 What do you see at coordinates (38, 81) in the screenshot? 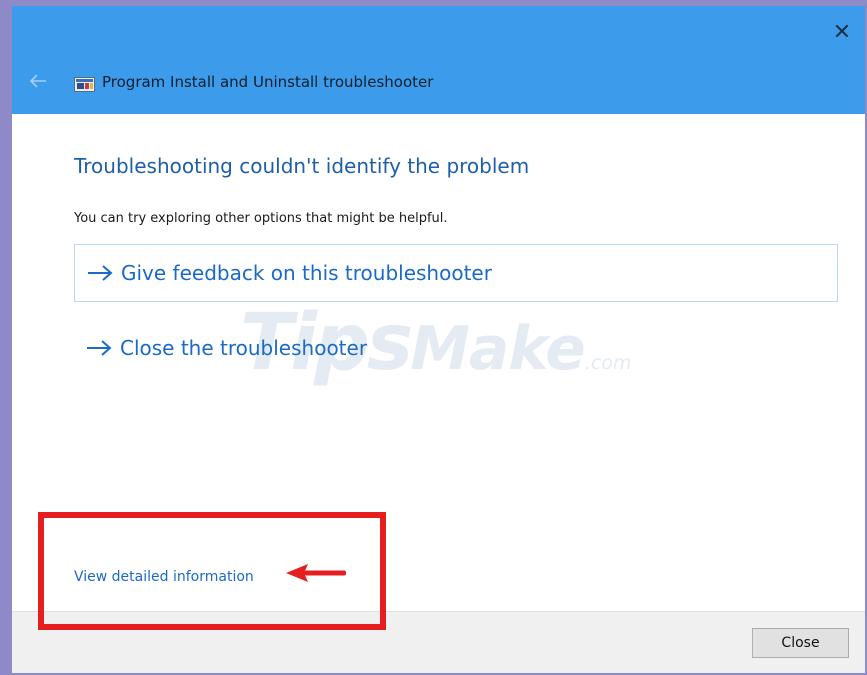
I see `back-arrow-icon` at bounding box center [38, 81].